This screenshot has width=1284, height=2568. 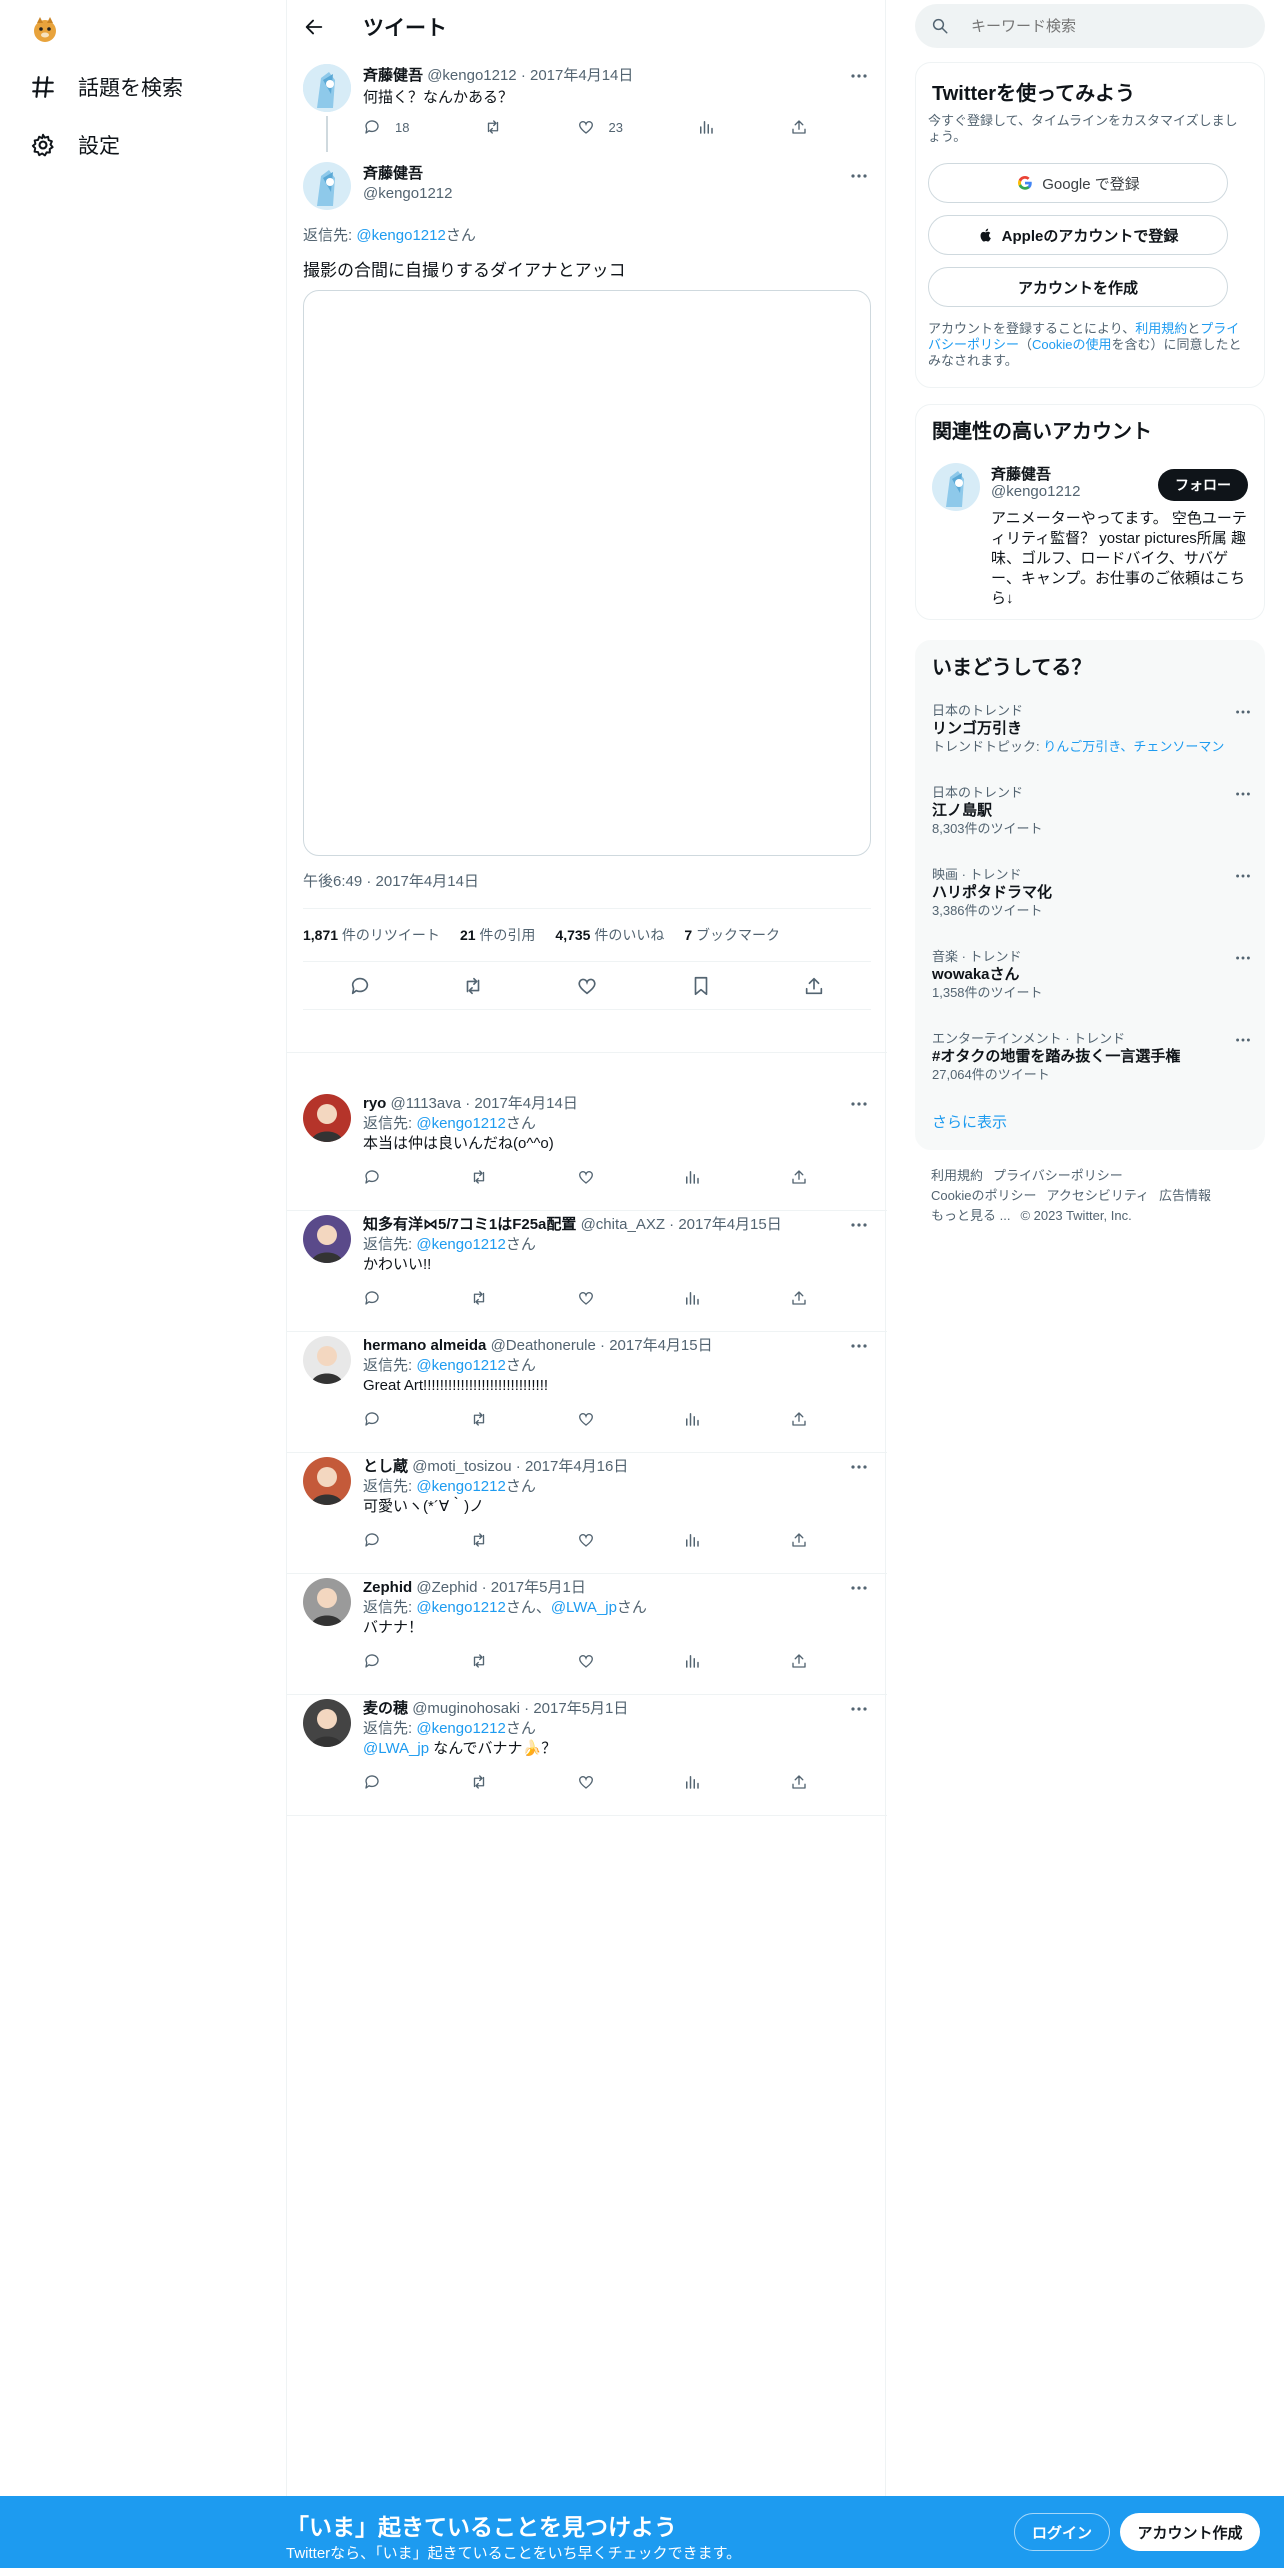 What do you see at coordinates (371, 935) in the screenshot?
I see `retweet-stat: 1,871 件のリツイート` at bounding box center [371, 935].